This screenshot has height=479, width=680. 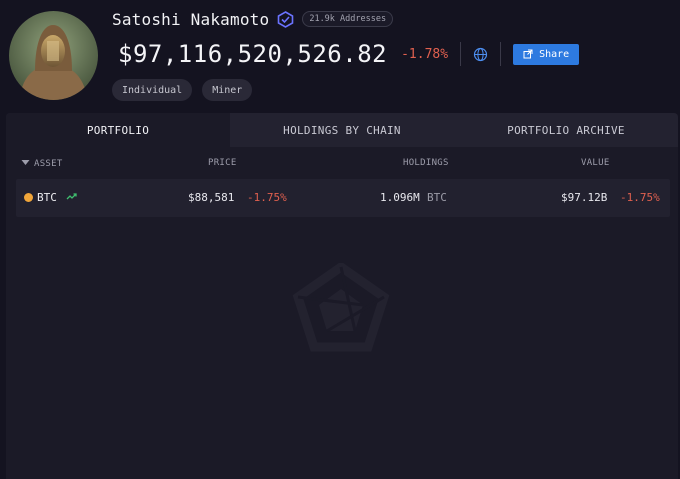 I want to click on total-value: $97,116,520,526.82, so click(x=253, y=54).